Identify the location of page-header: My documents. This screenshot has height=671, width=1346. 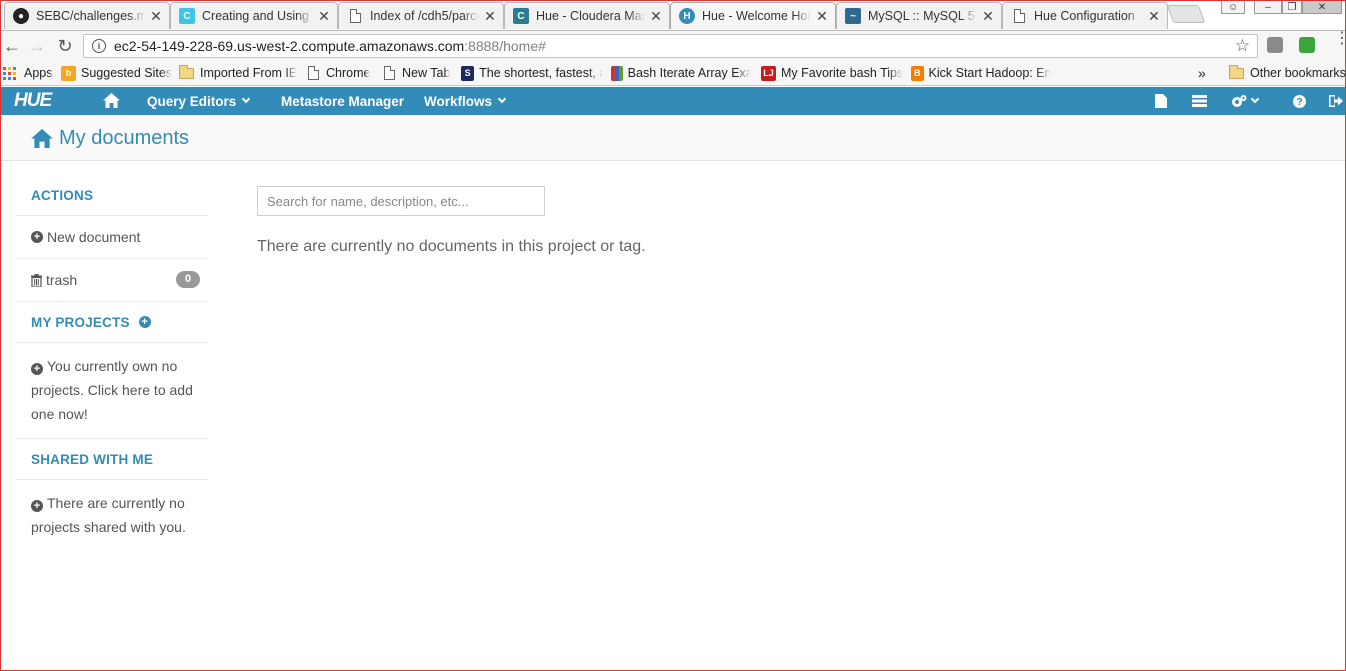
(673, 138).